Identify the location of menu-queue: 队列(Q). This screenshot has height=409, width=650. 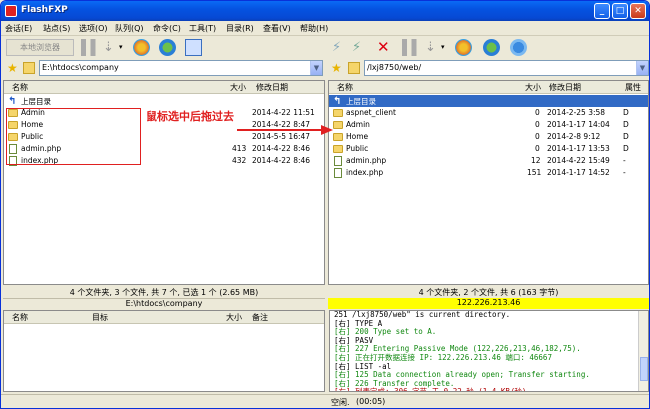
(129, 28).